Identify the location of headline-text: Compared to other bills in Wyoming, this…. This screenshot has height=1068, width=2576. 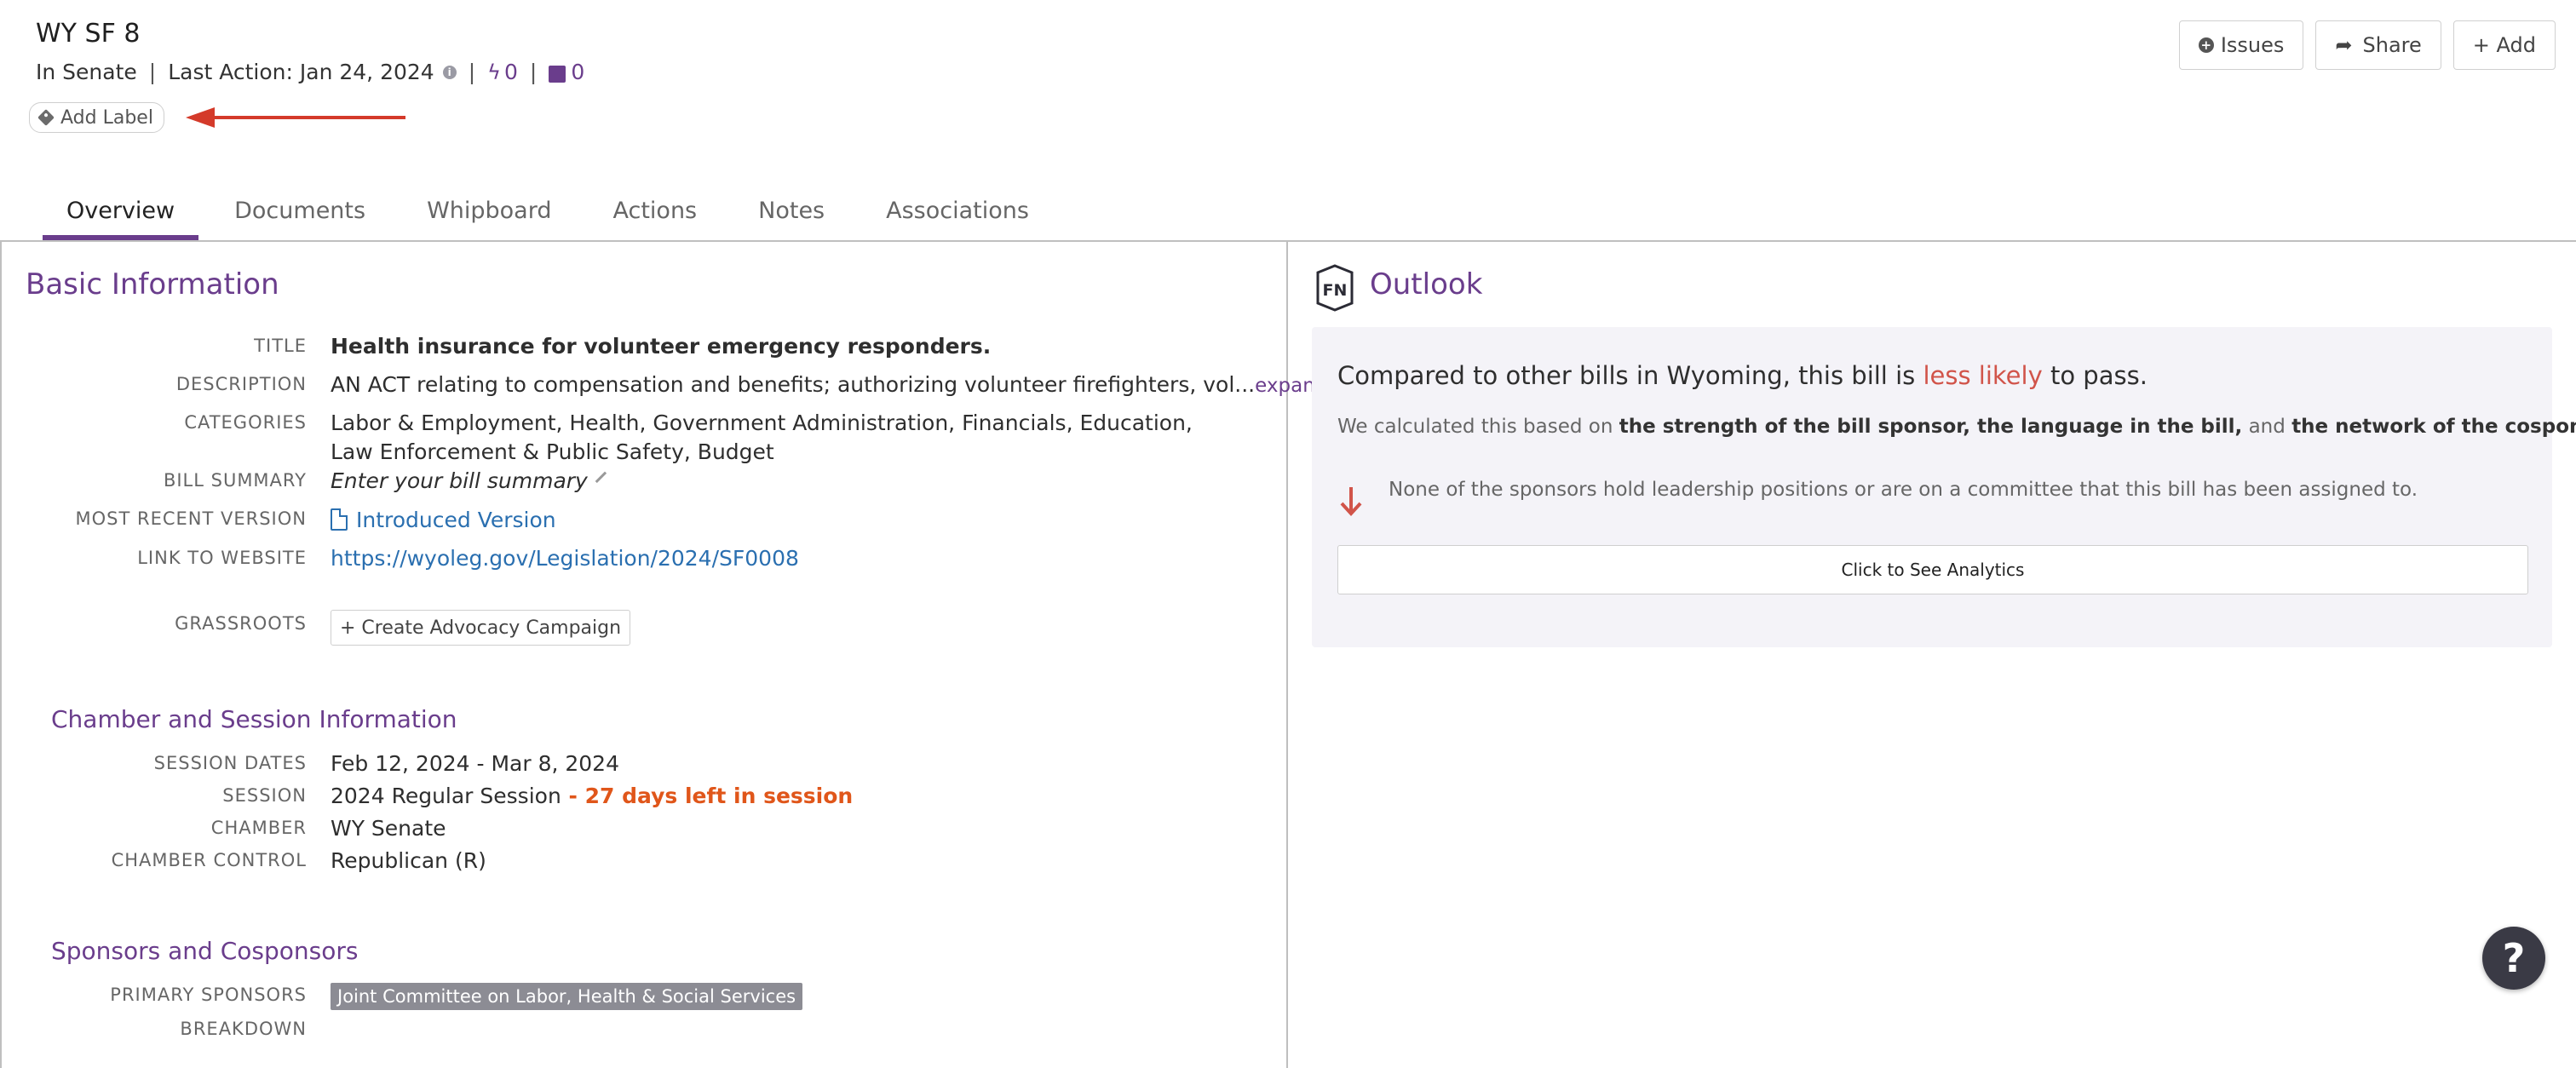
(1630, 376).